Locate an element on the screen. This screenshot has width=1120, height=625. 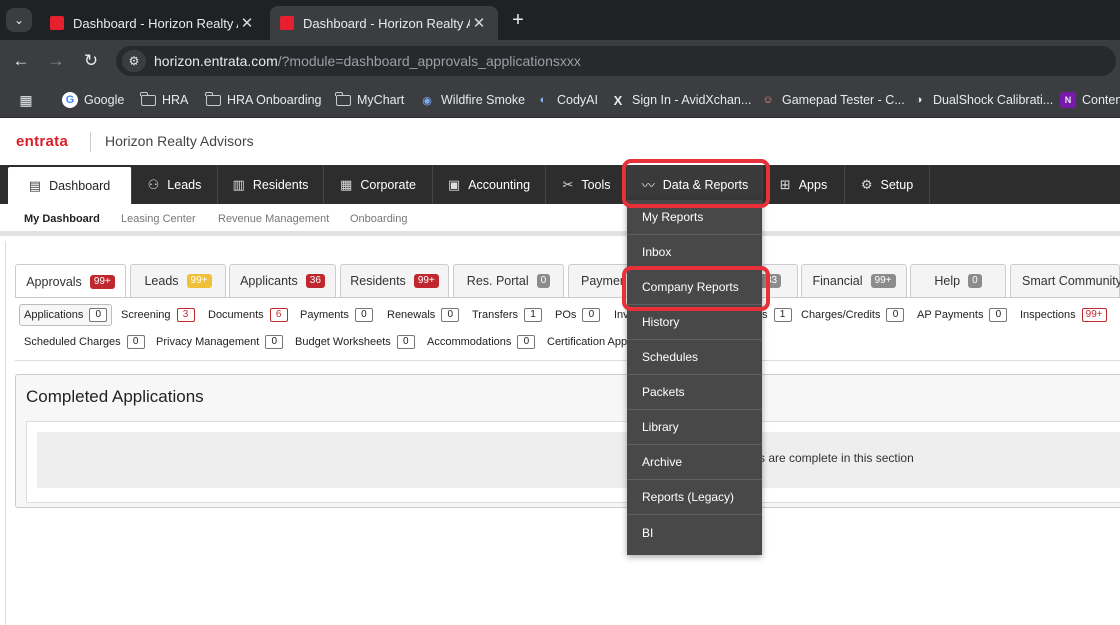
people-icon: ⚇ is located at coordinates (153, 184).